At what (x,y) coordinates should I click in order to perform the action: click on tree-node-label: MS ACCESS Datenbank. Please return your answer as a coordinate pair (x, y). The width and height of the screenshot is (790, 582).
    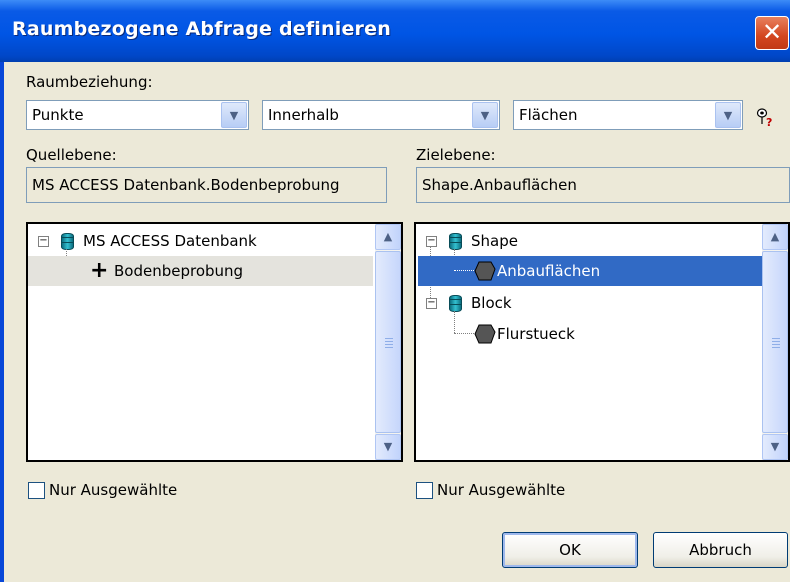
    Looking at the image, I should click on (170, 241).